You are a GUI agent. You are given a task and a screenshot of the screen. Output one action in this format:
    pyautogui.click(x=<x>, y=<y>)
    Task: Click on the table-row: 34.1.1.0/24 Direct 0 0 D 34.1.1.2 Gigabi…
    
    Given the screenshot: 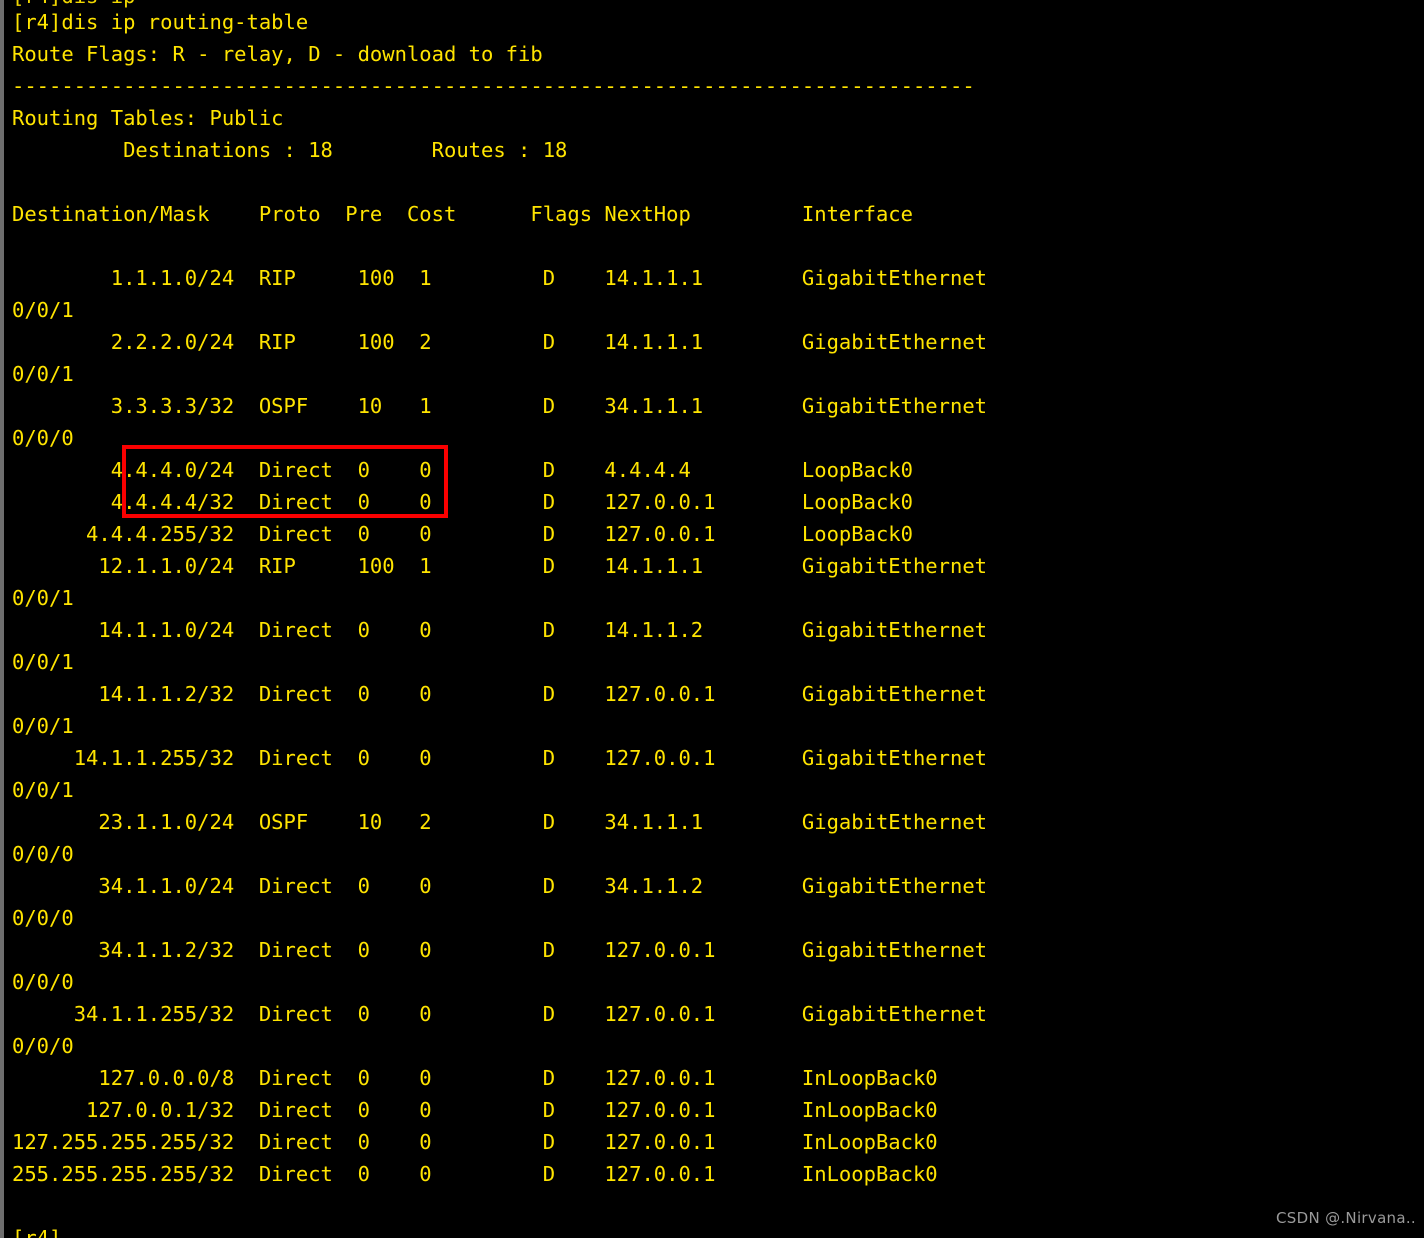 What is the action you would take?
    pyautogui.click(x=500, y=886)
    